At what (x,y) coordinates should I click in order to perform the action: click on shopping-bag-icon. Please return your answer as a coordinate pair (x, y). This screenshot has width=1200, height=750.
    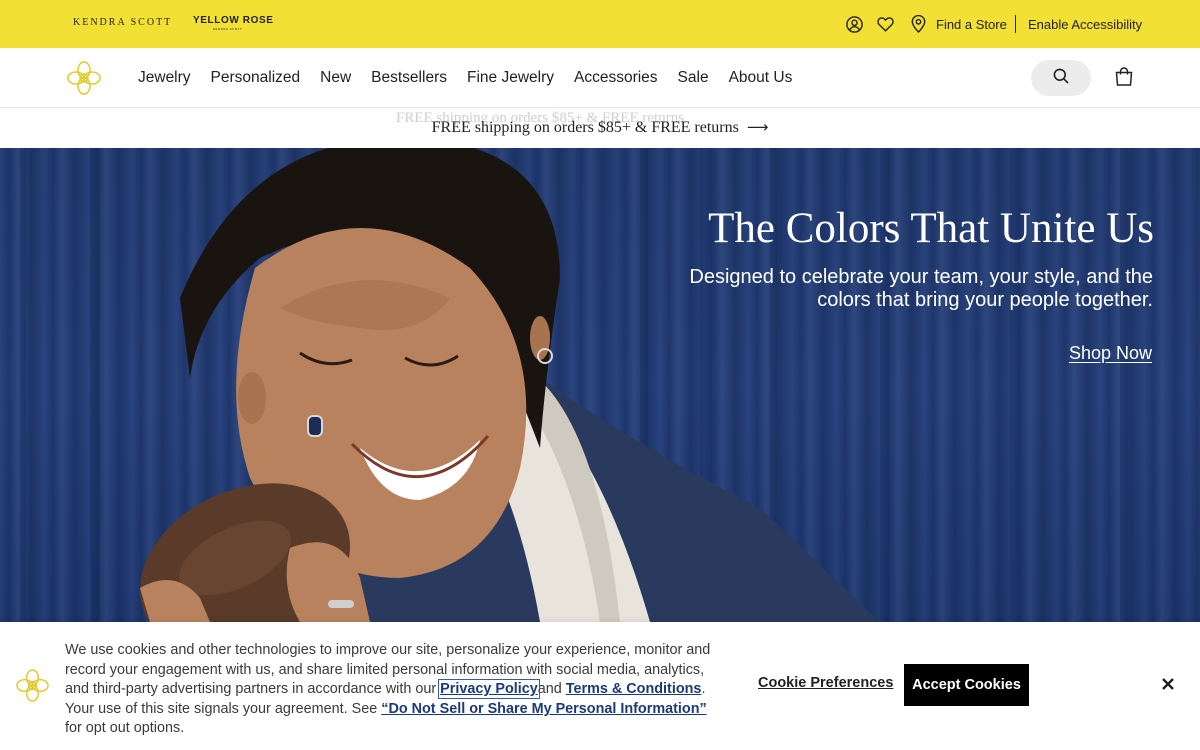
    Looking at the image, I should click on (1124, 79).